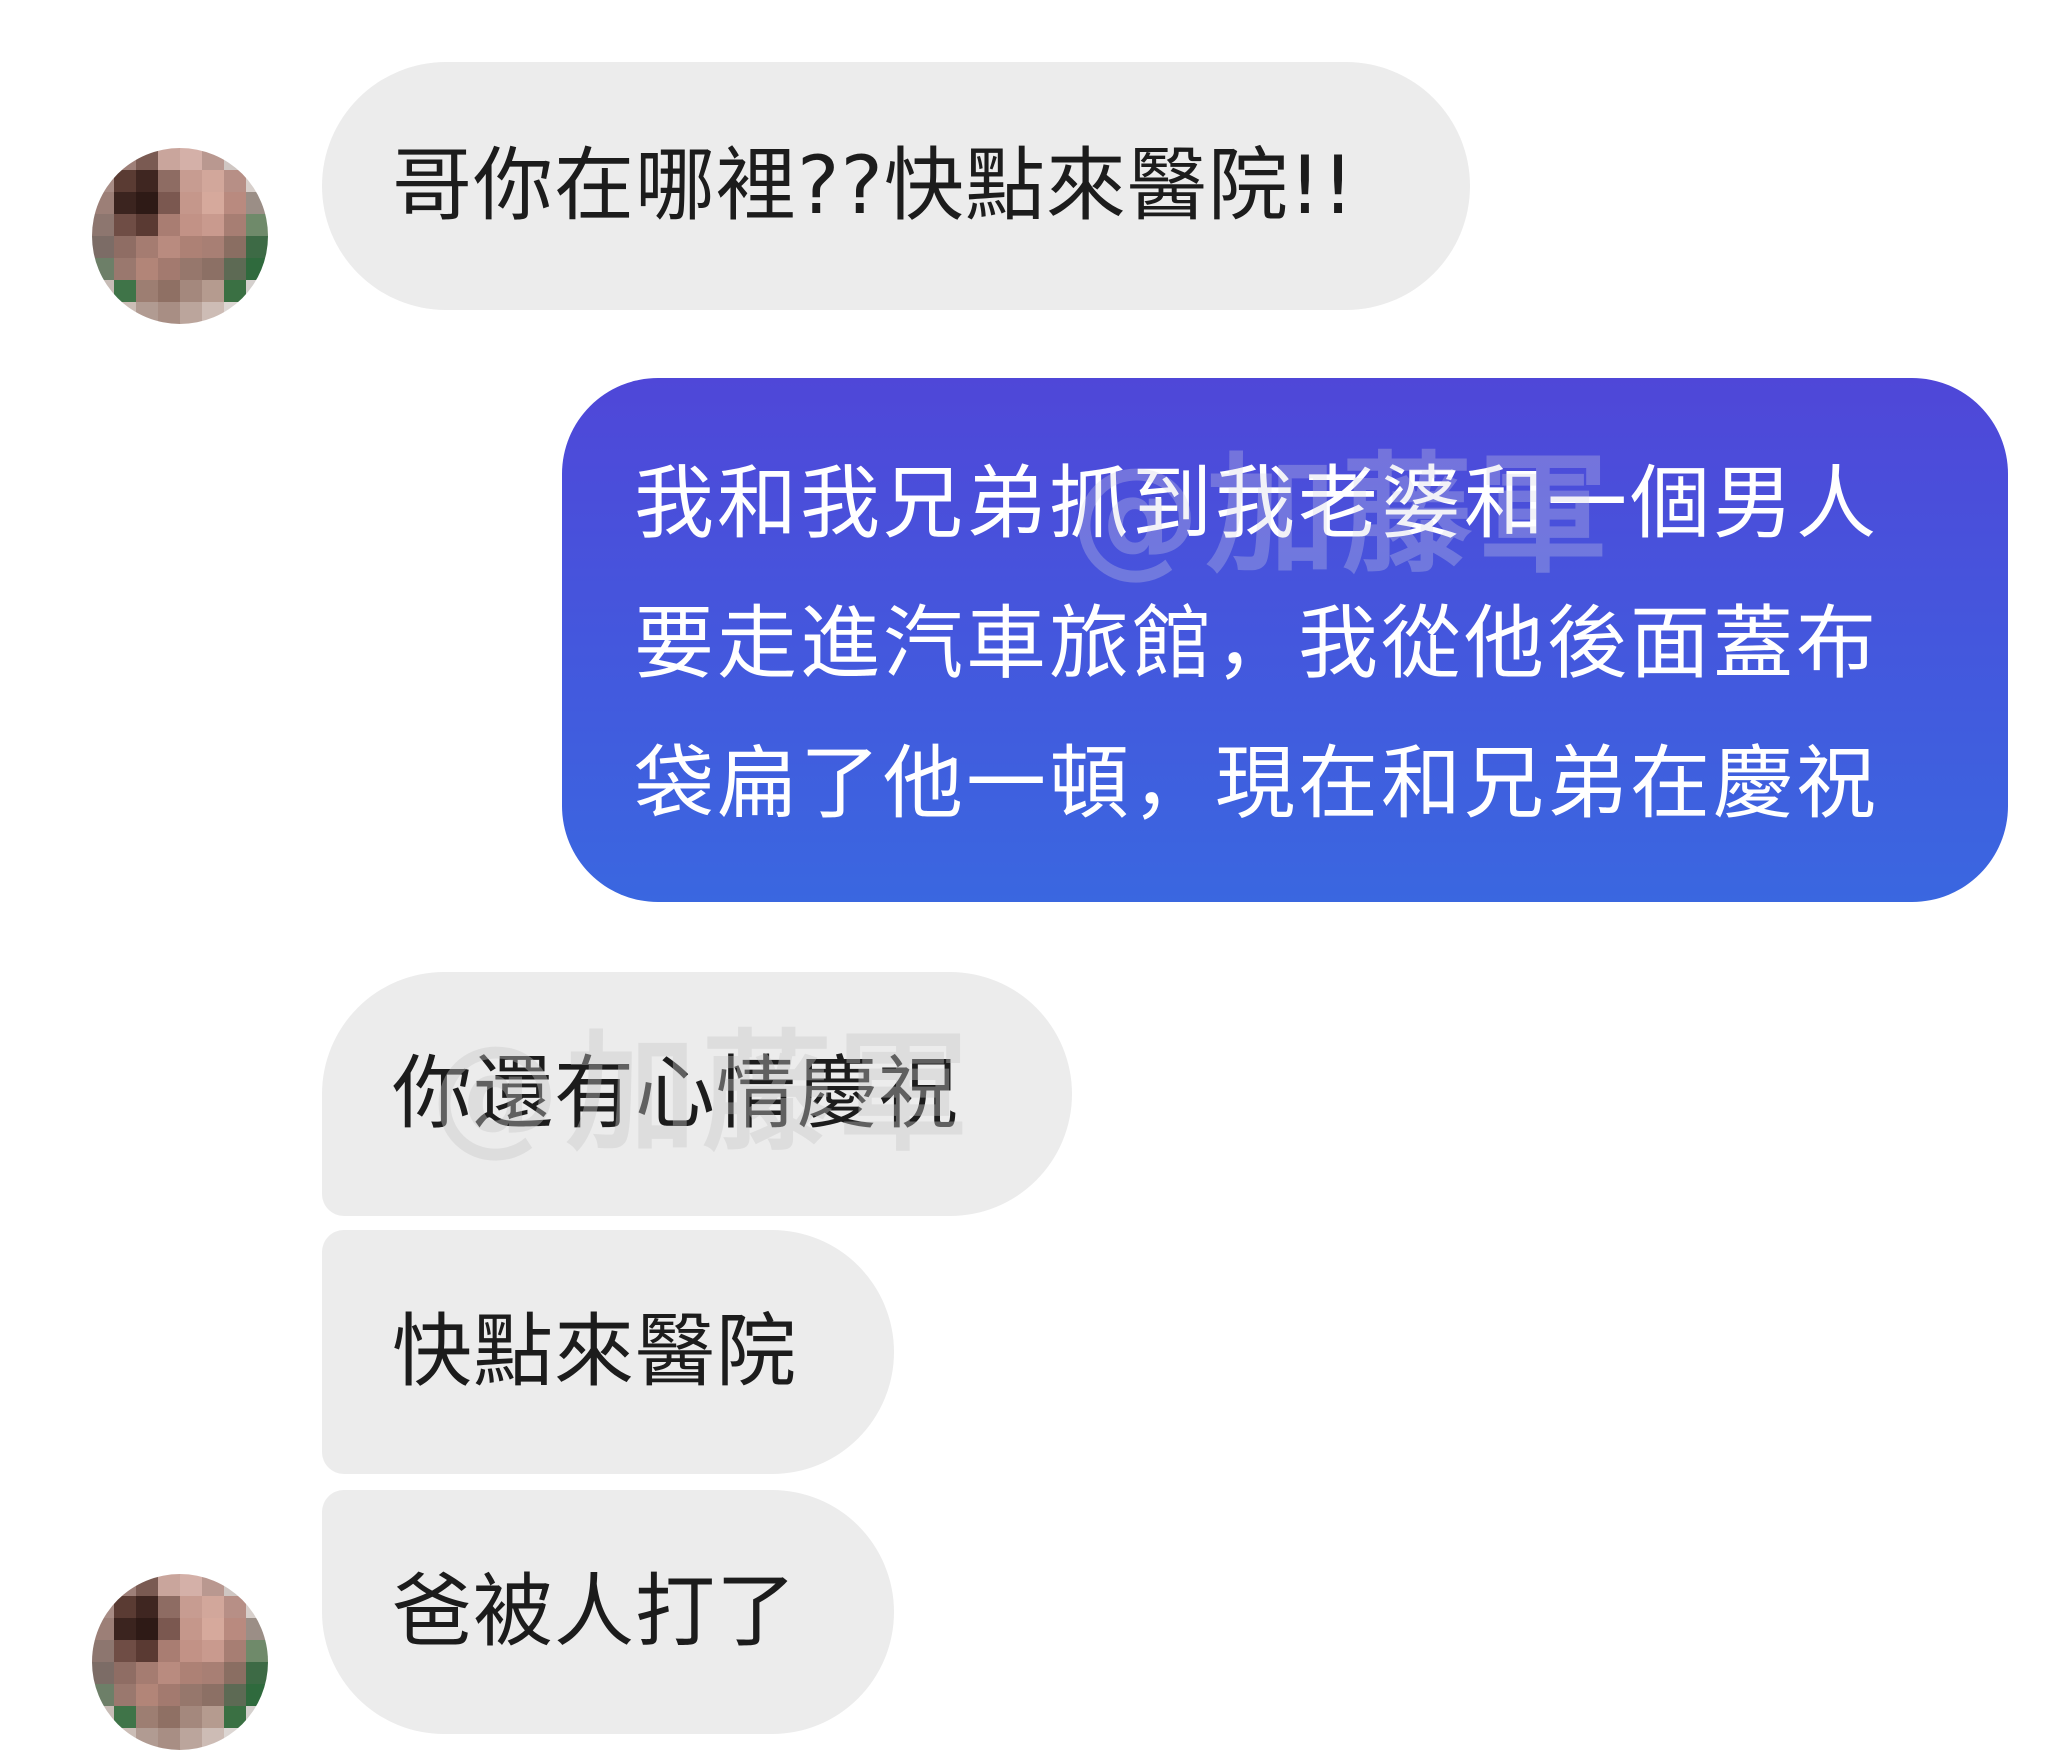 The height and width of the screenshot is (1762, 2048). I want to click on message-text: 哥你在哪裡??快點來醫院!!, so click(874, 185).